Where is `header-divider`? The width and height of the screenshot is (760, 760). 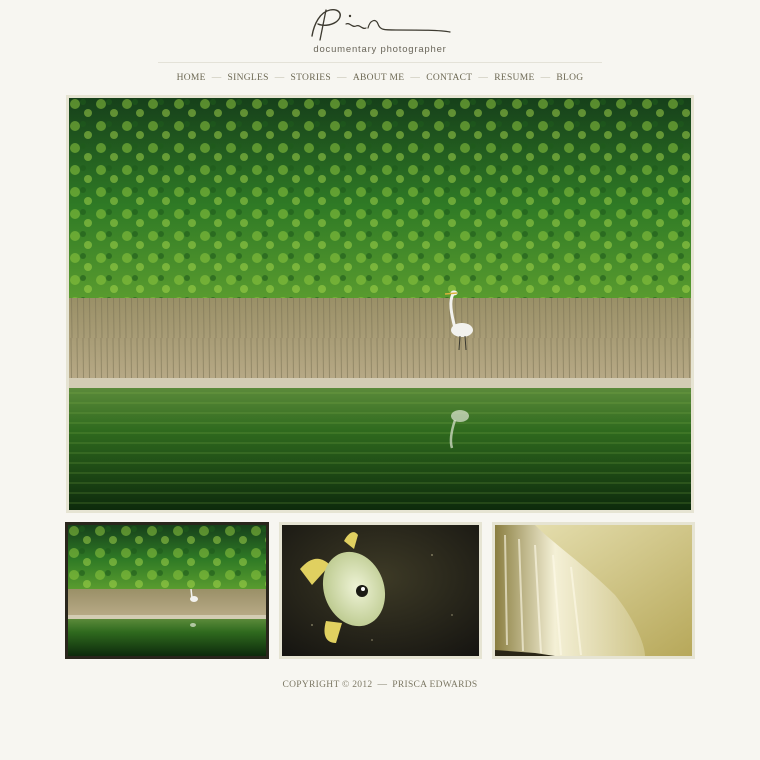
header-divider is located at coordinates (380, 62).